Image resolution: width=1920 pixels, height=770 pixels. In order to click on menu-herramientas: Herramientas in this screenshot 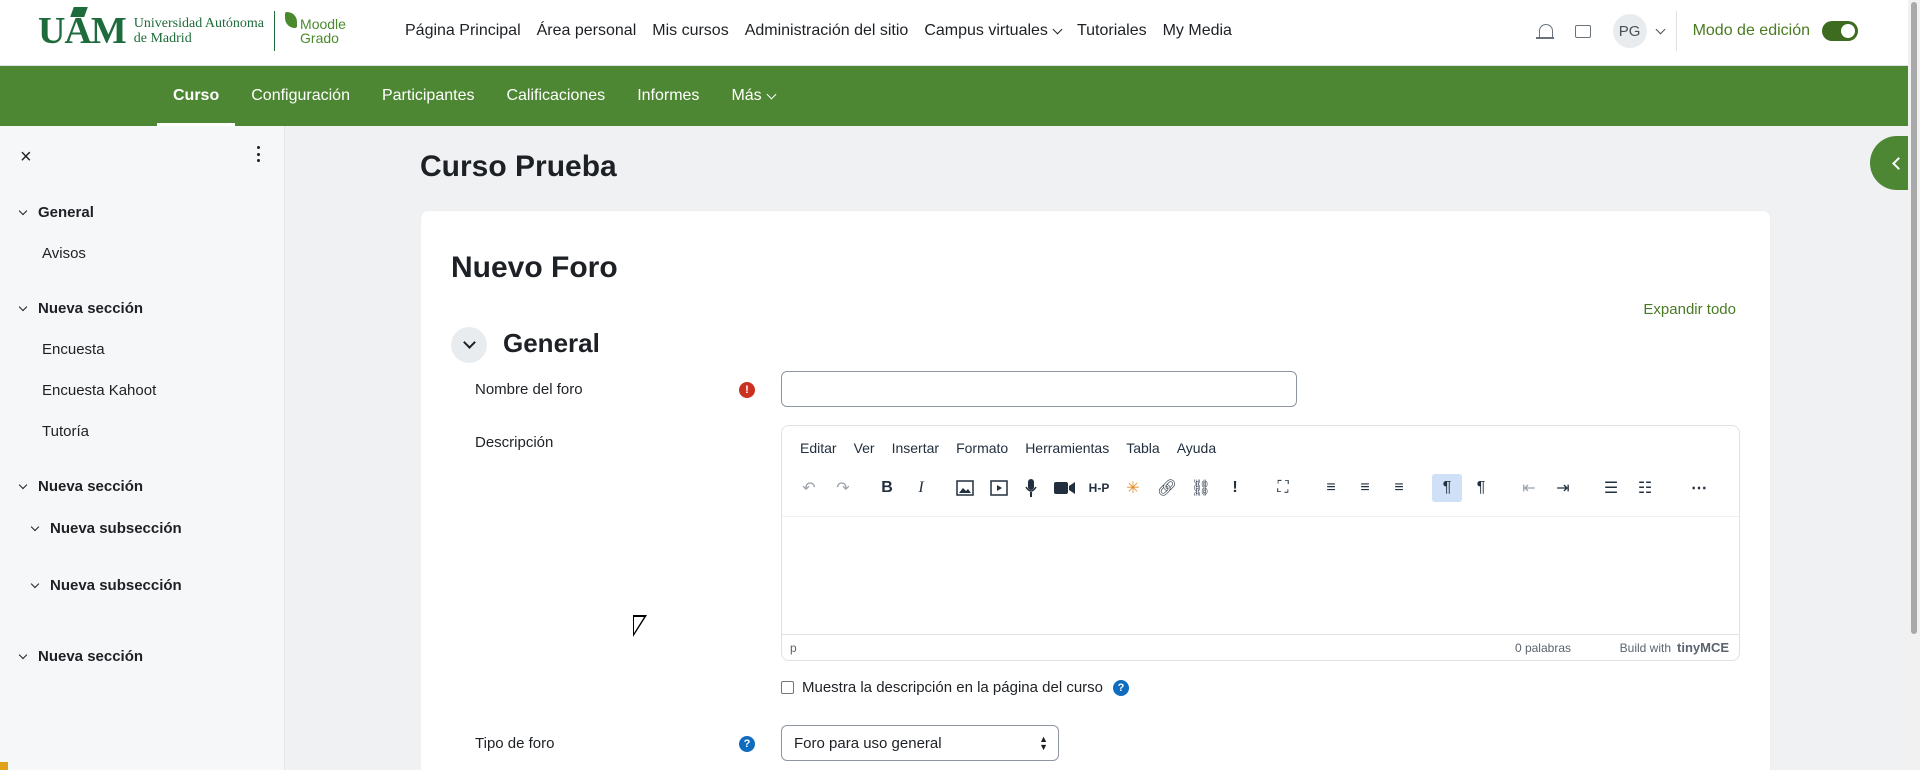, I will do `click(1067, 448)`.